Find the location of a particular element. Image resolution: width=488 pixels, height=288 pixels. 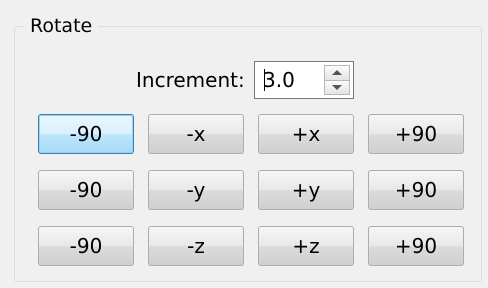

rotate-y-plus-90-button: +90 is located at coordinates (416, 190).